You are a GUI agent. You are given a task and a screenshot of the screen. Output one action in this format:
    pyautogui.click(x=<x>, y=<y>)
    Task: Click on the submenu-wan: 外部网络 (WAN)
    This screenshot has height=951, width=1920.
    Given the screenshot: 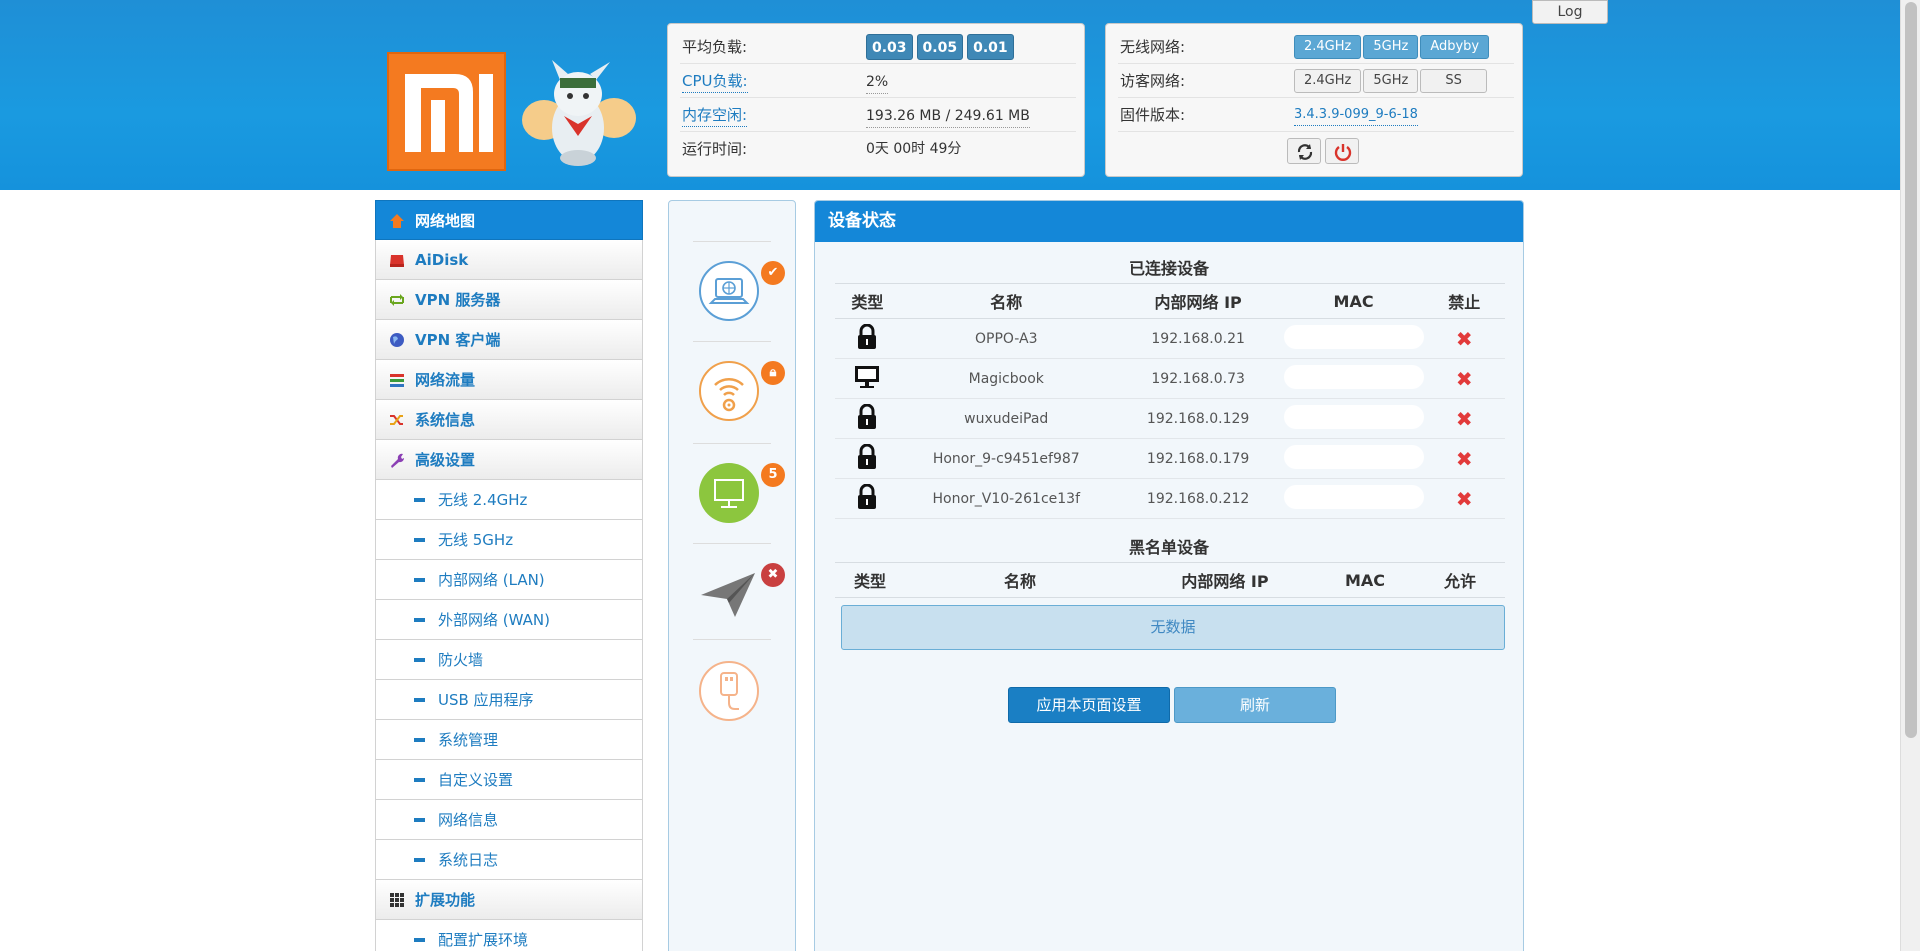 What is the action you would take?
    pyautogui.click(x=509, y=620)
    